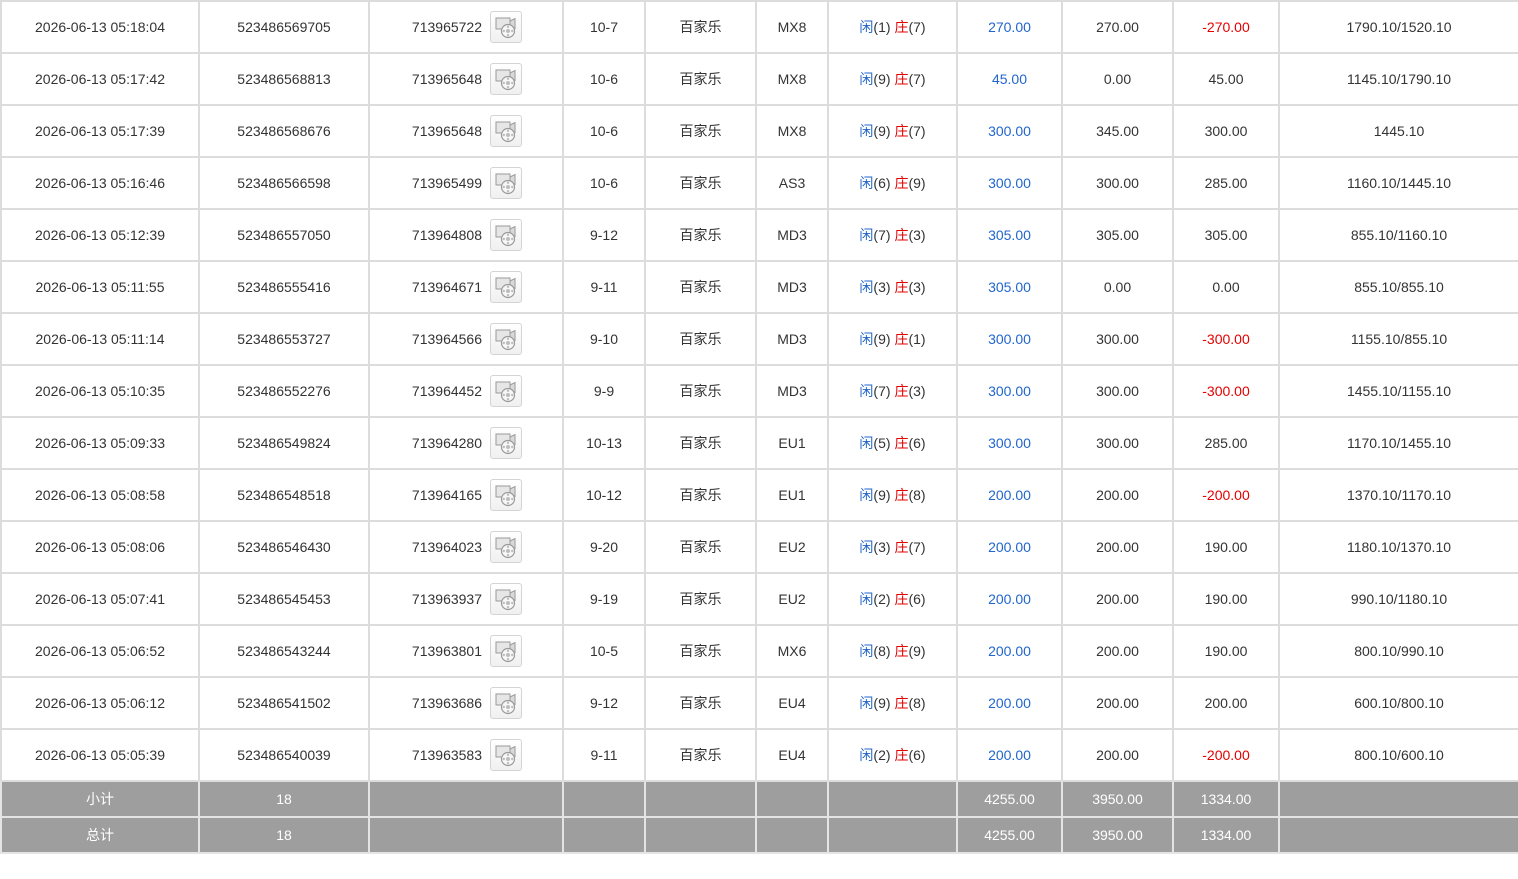 Image resolution: width=1518 pixels, height=879 pixels. I want to click on balance: 1160.10/1445.10, so click(1398, 183).